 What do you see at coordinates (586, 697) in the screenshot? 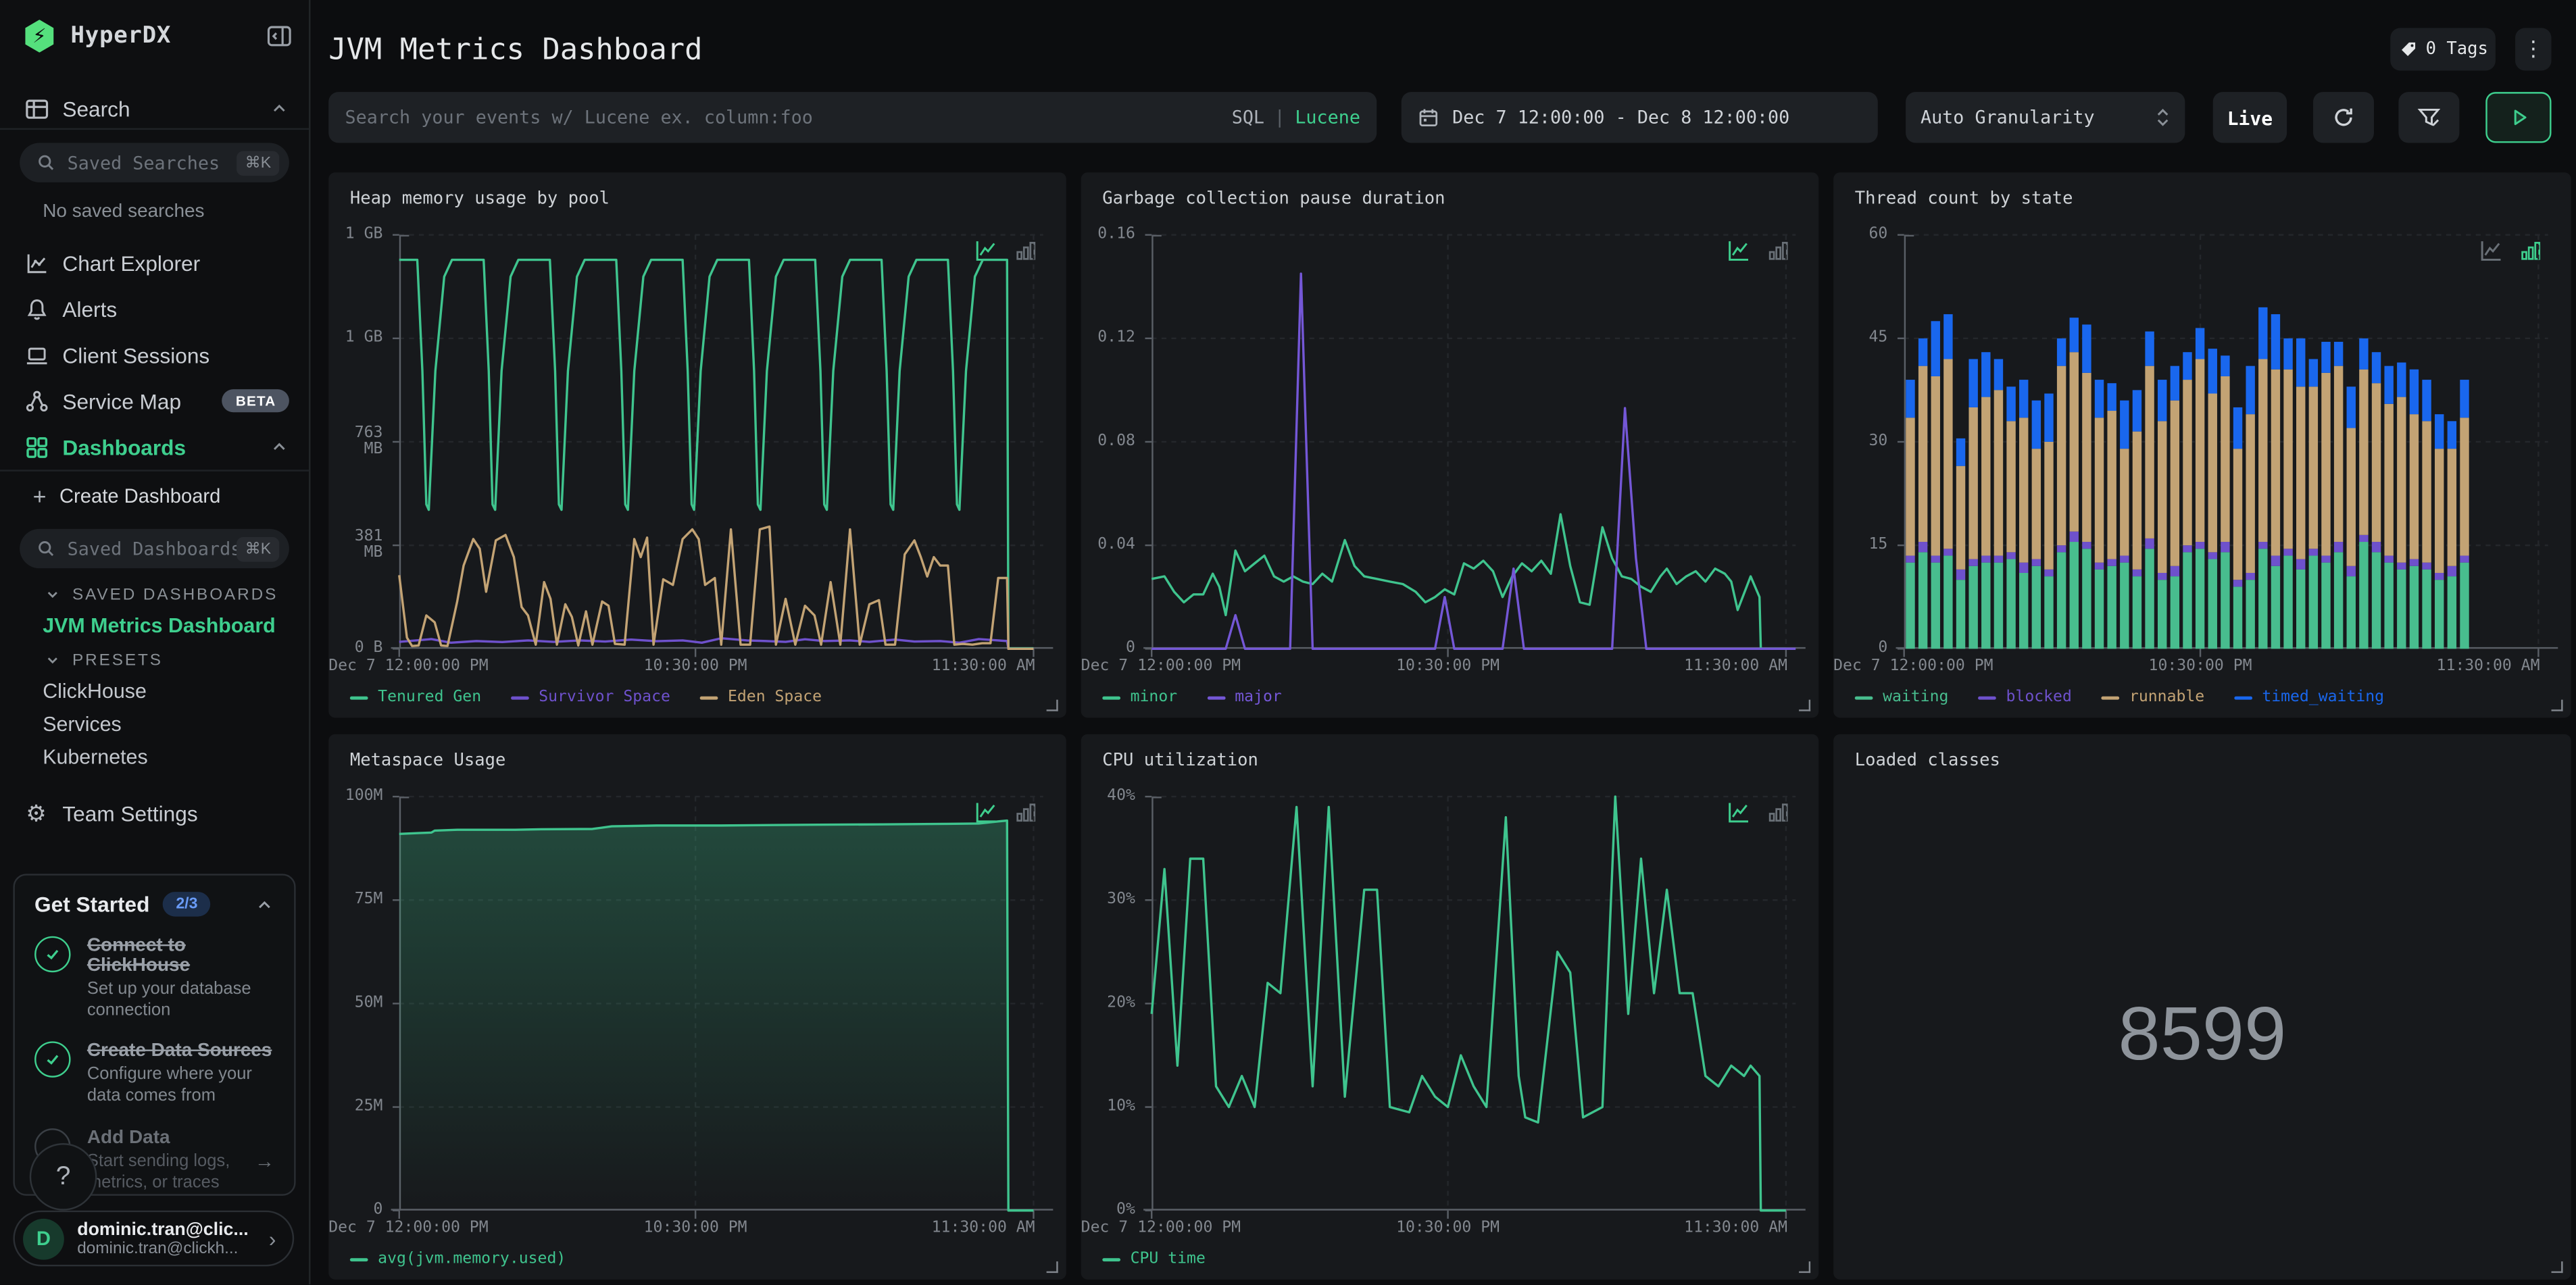
I see `chart-legend: Tenured Gen Survivor Space Eden Space` at bounding box center [586, 697].